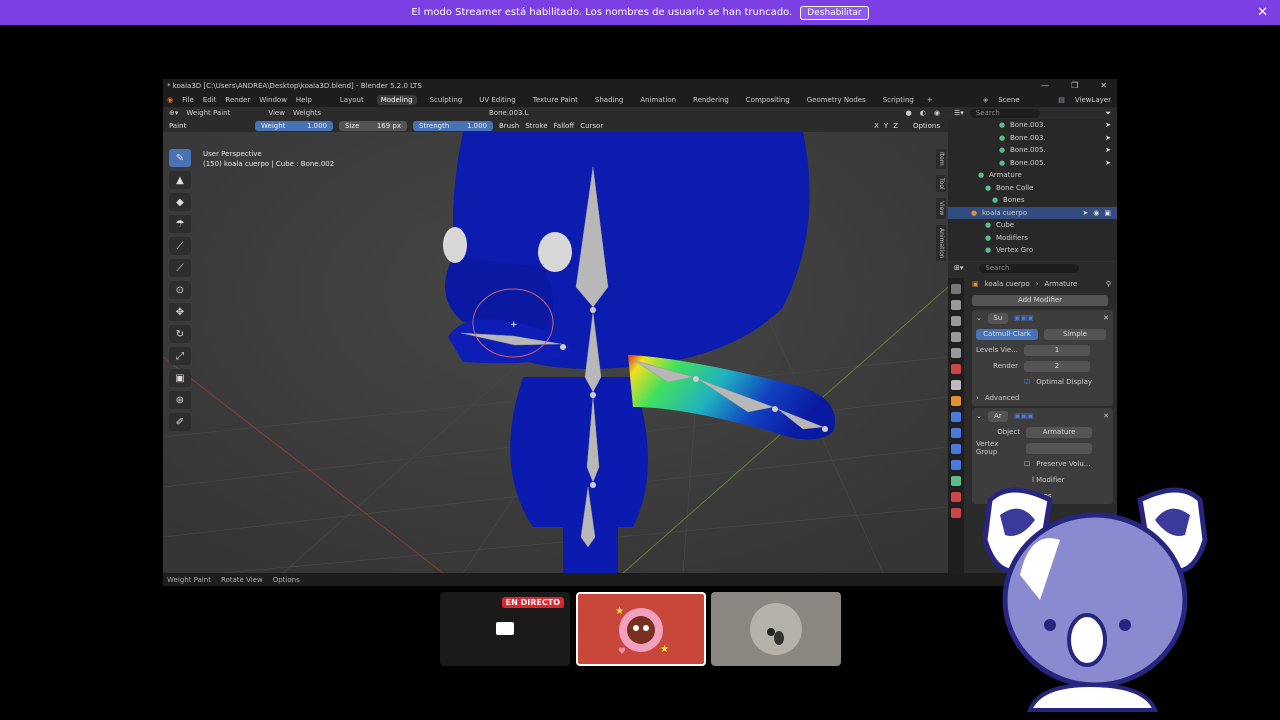 This screenshot has height=720, width=1280. I want to click on levels-field: 1, so click(1057, 350).